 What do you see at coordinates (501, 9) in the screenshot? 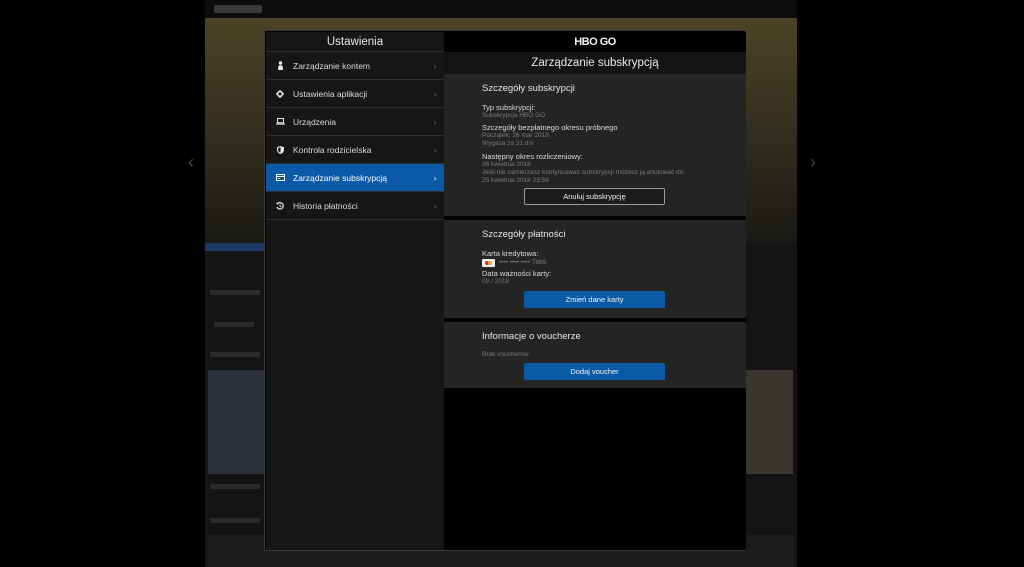
I see `background-header` at bounding box center [501, 9].